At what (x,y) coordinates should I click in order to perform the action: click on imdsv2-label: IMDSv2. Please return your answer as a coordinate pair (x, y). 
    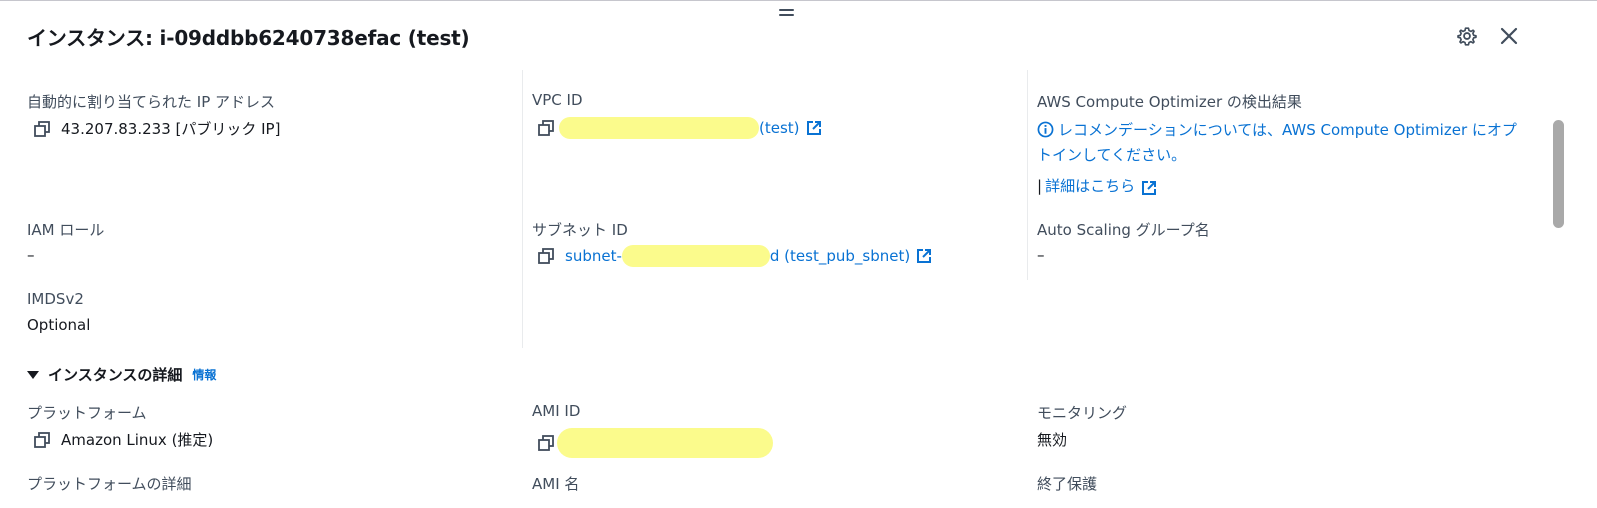
    Looking at the image, I should click on (55, 299).